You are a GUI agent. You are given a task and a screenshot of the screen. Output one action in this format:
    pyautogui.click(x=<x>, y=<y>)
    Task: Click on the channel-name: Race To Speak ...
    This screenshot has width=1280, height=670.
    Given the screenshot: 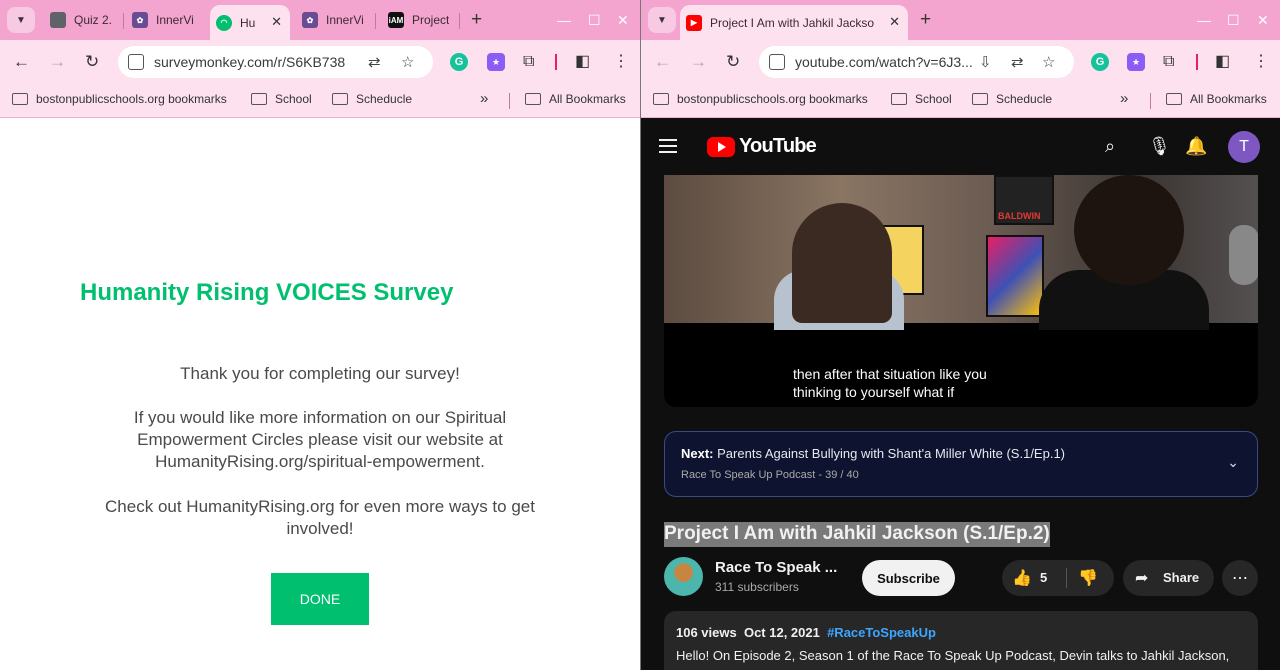 What is the action you would take?
    pyautogui.click(x=776, y=567)
    